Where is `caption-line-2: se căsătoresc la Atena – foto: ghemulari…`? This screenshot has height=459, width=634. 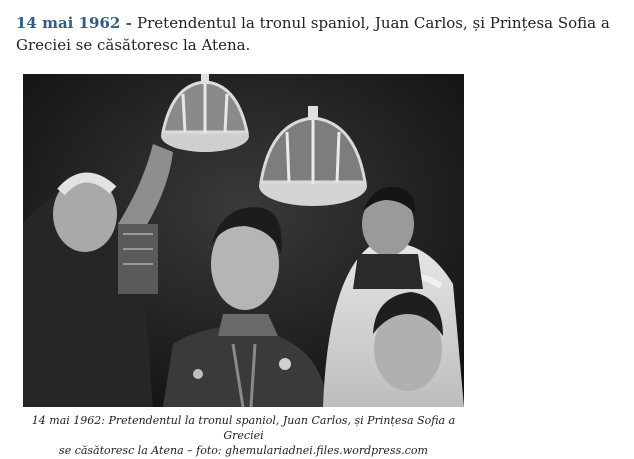
caption-line-2: se căsătoresc la Atena – foto: ghemulari… is located at coordinates (243, 450).